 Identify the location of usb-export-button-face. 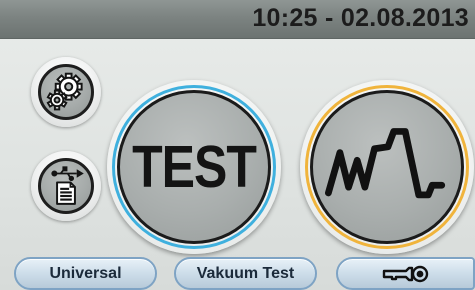
(66, 186).